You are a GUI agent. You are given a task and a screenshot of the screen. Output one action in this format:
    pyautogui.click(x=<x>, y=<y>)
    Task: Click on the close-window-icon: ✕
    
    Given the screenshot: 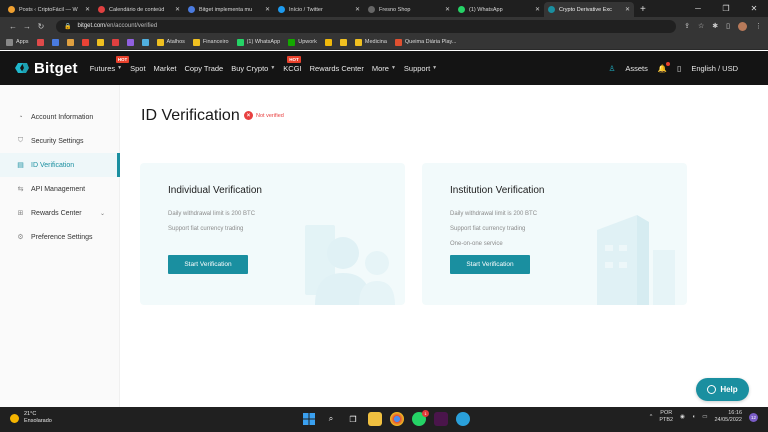 What is the action you would take?
    pyautogui.click(x=754, y=8)
    